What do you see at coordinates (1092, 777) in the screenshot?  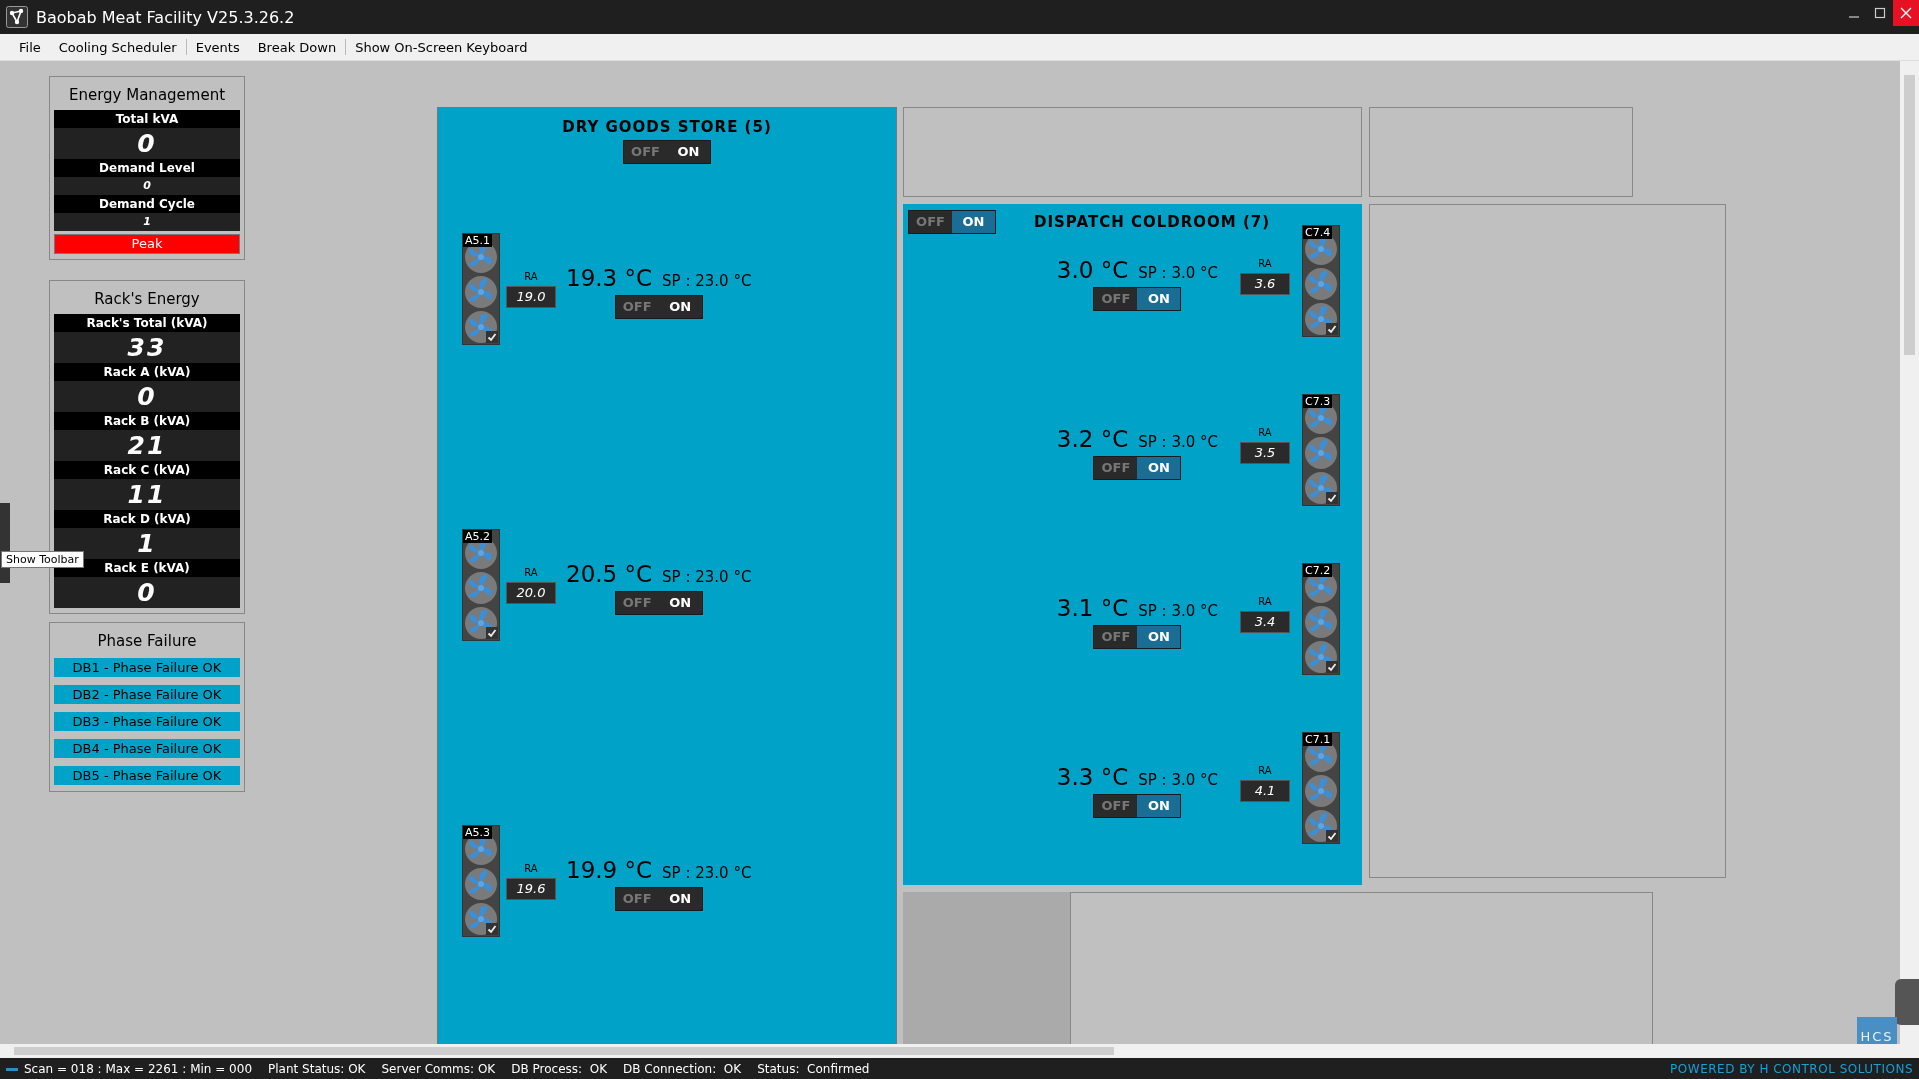 I see `temperature-reading: 3.3 °C` at bounding box center [1092, 777].